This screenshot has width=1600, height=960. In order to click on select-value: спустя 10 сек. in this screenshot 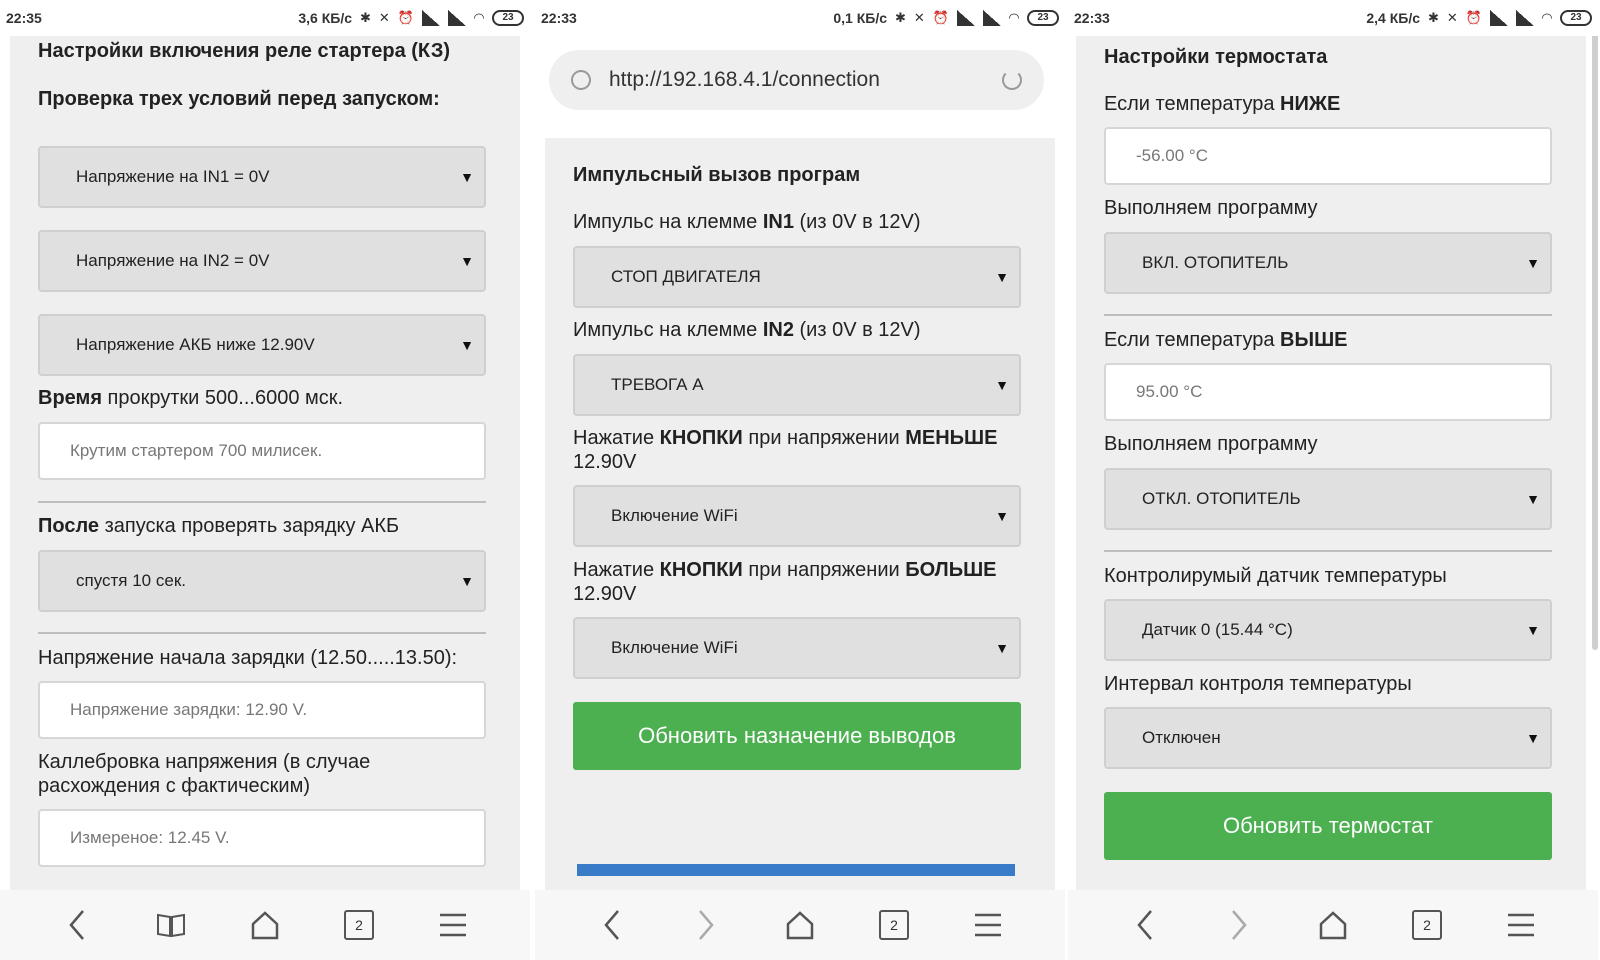, I will do `click(131, 580)`.